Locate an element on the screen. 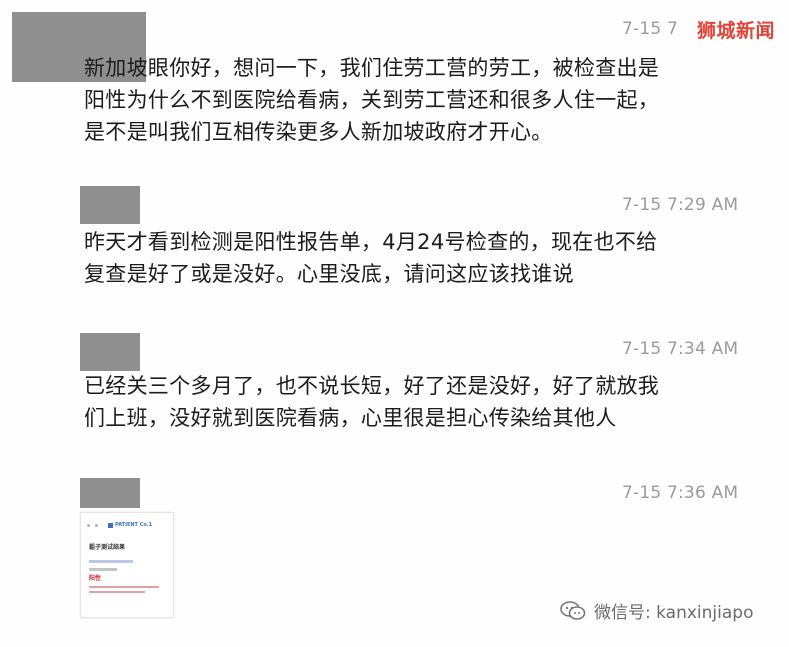  wechat-icon is located at coordinates (573, 610).